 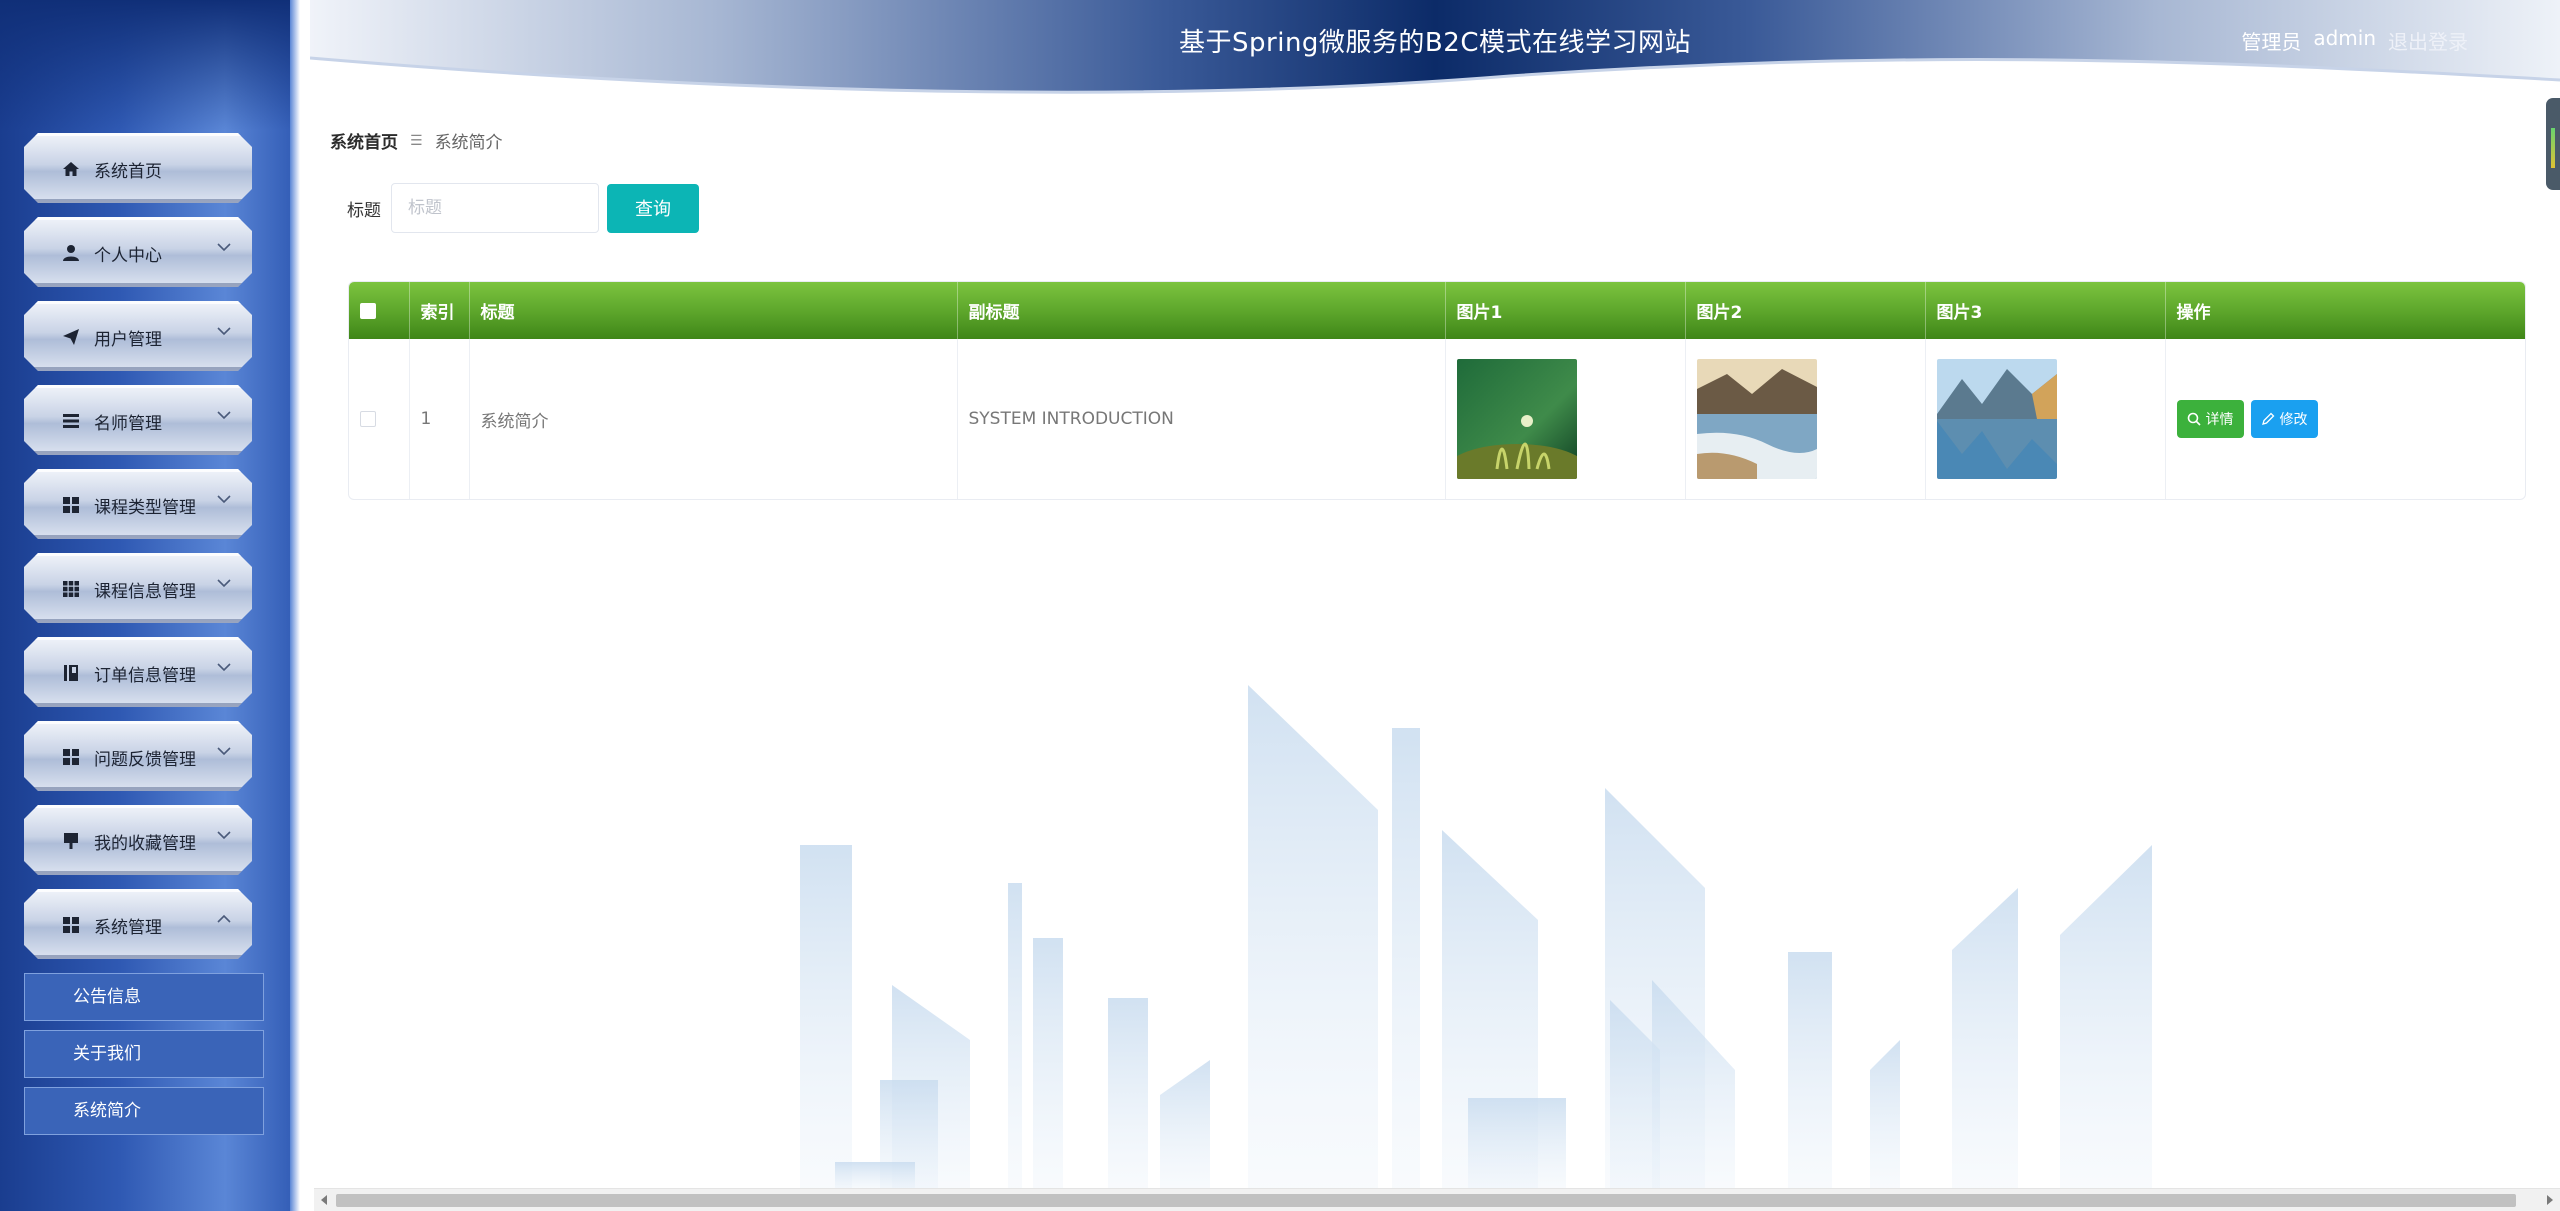 I want to click on sidebar-item-user-management: 用户管理, so click(x=138, y=336).